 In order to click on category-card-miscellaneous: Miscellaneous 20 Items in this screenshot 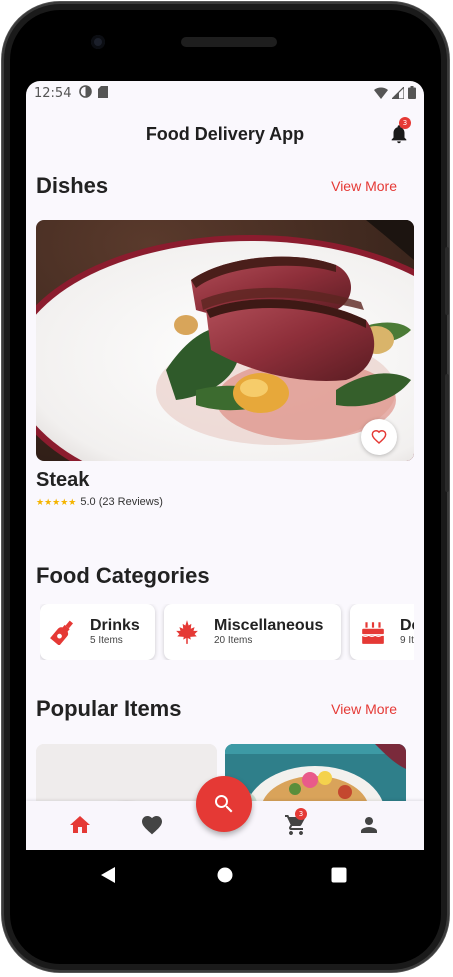, I will do `click(252, 632)`.